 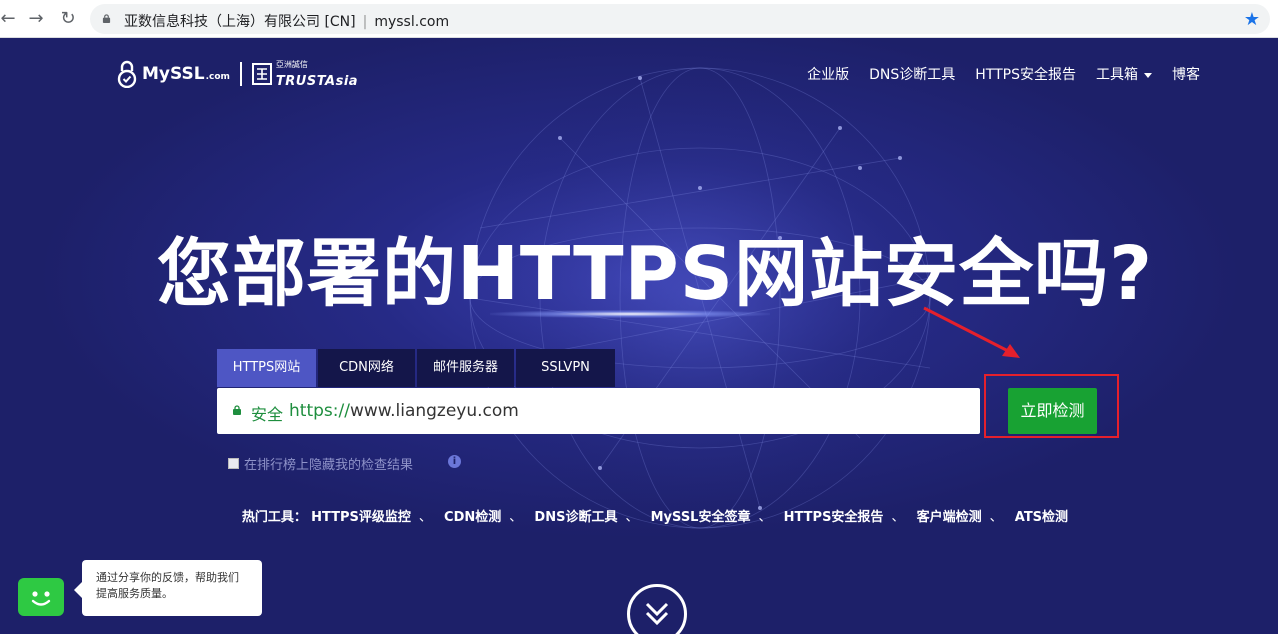 What do you see at coordinates (237, 410) in the screenshot?
I see `secure-lock-icon` at bounding box center [237, 410].